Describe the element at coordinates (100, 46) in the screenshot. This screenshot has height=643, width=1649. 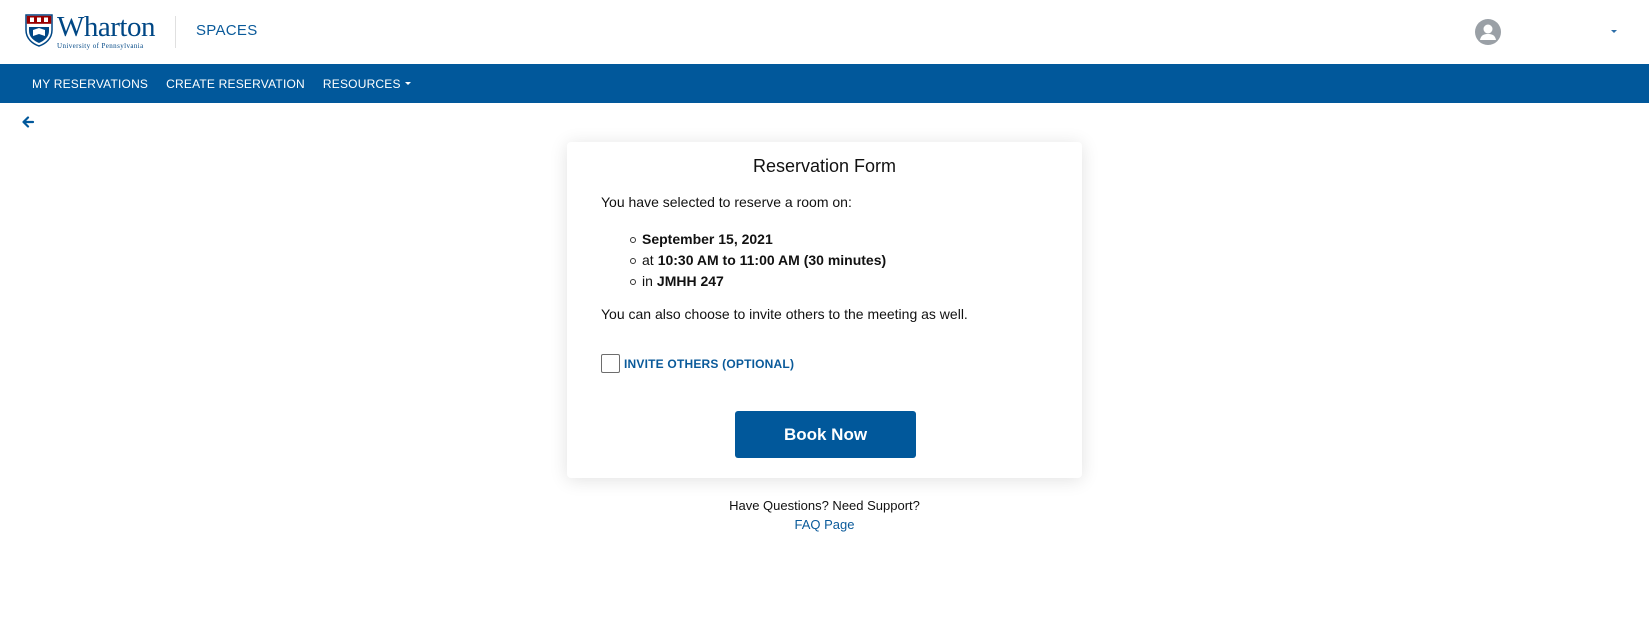
I see `logo-subtitle: University of Pennsylvania` at that location.